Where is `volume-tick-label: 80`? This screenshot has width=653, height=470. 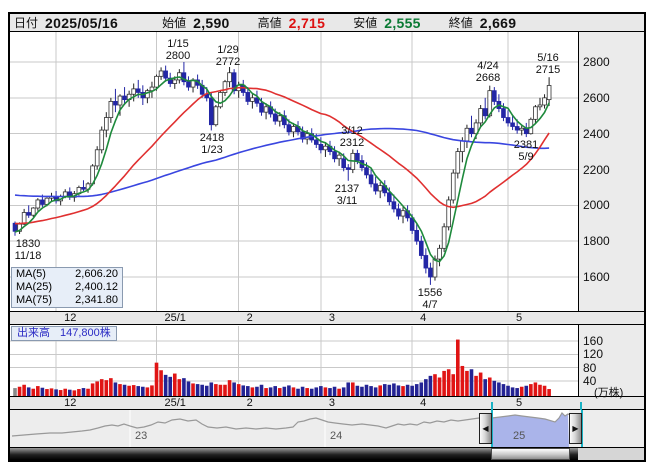 volume-tick-label: 80 is located at coordinates (590, 367).